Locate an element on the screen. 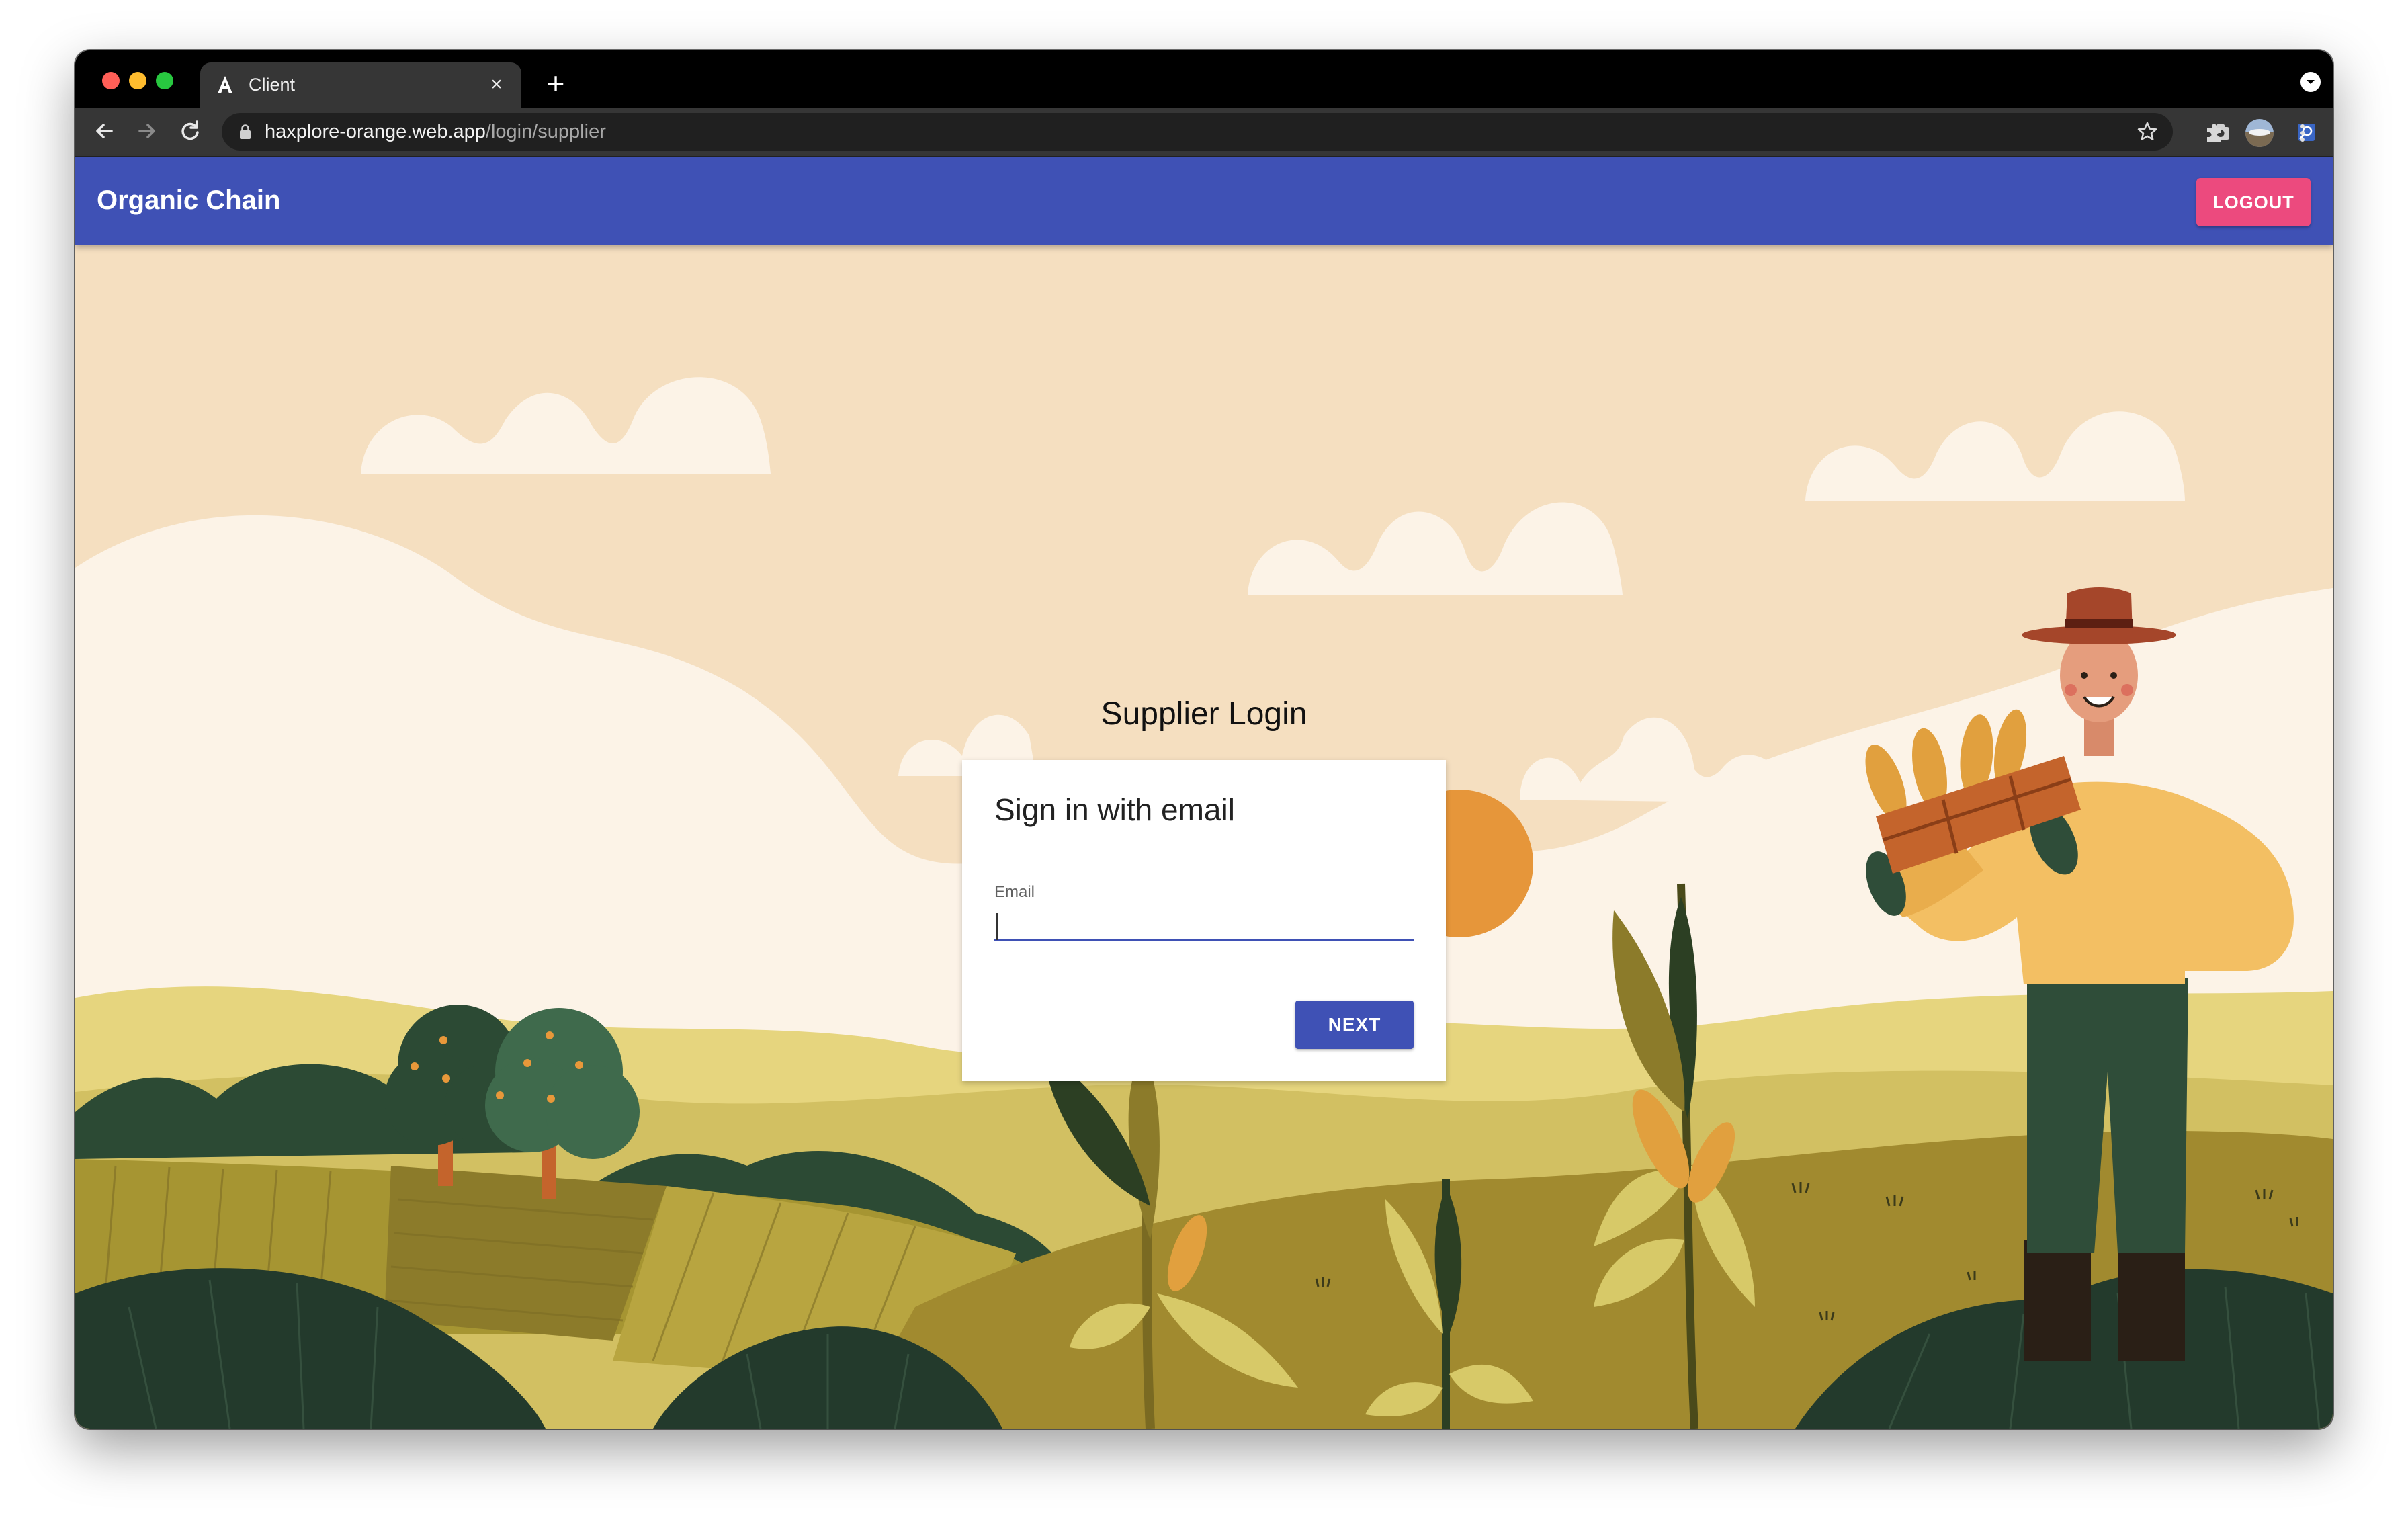  tab-strip: Client × + is located at coordinates (1204, 79).